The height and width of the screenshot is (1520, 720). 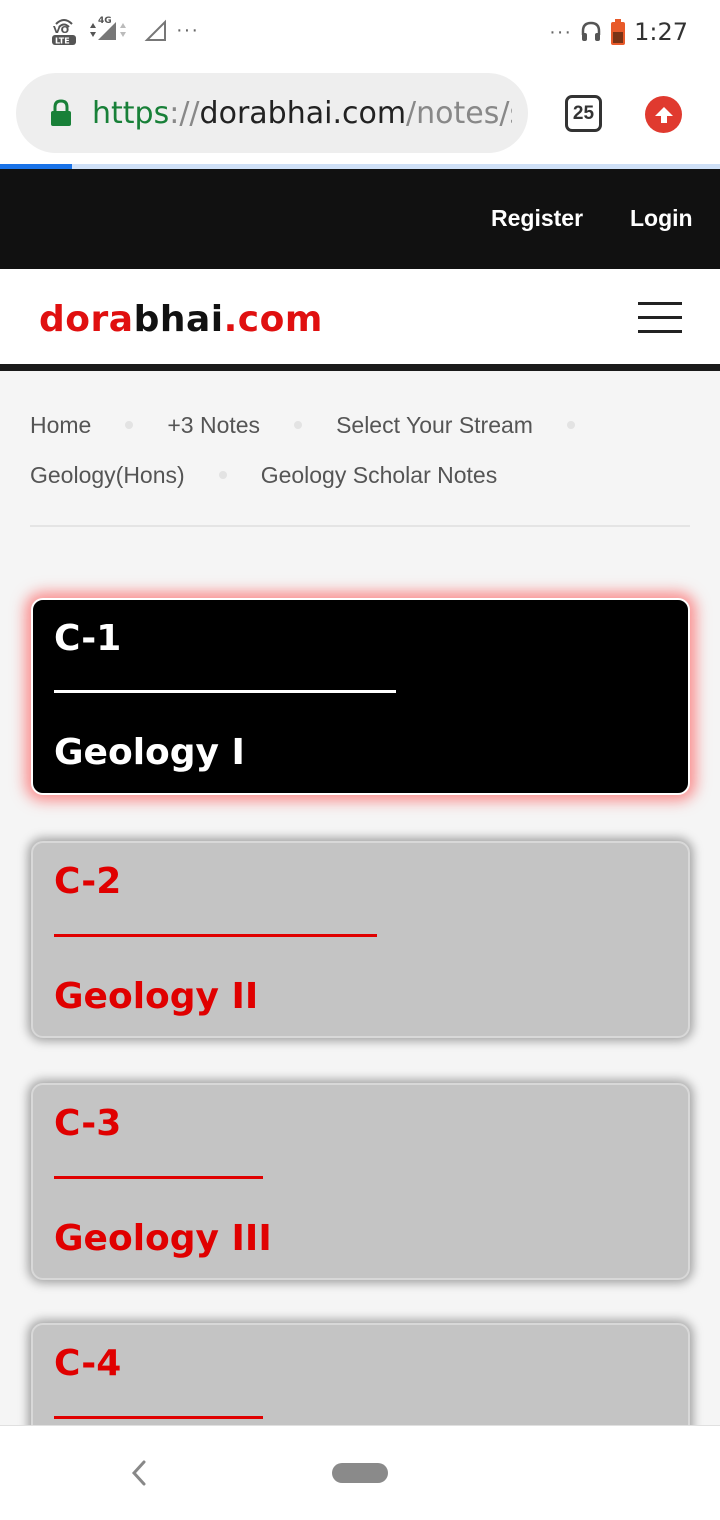 I want to click on browser-toolbar: https://dorabhai.com/notes/s 25, so click(x=360, y=115).